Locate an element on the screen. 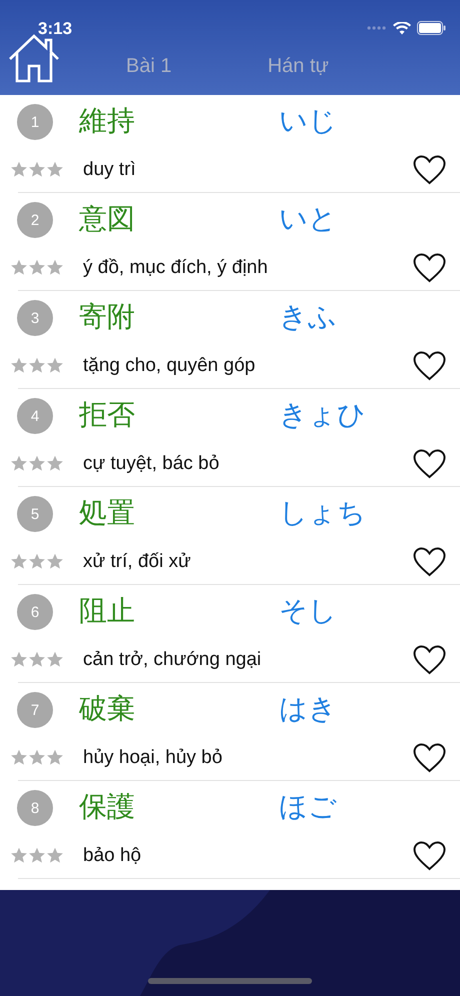 This screenshot has width=460, height=996. number-badge: 8 is located at coordinates (35, 808).